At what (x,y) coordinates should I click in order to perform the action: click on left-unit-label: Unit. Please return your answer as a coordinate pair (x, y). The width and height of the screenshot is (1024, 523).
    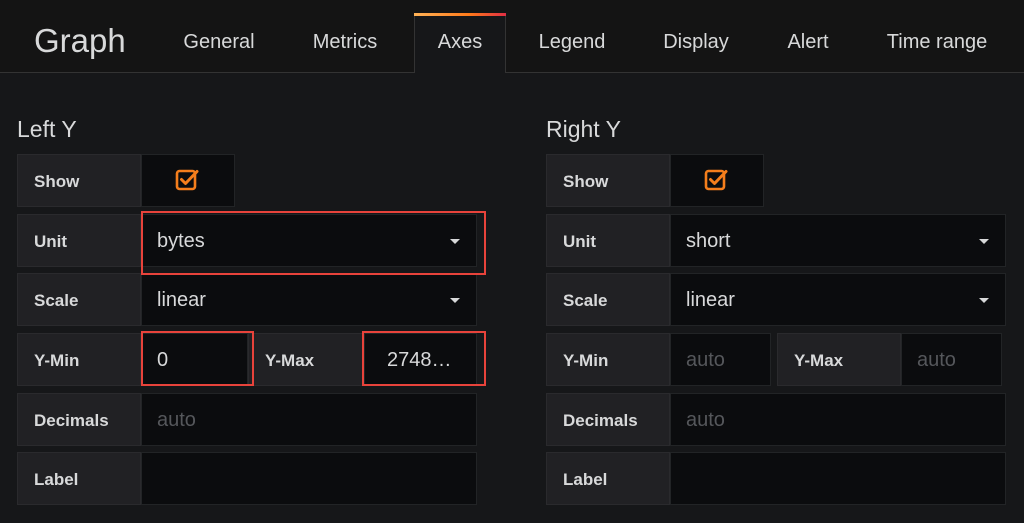
    Looking at the image, I should click on (79, 240).